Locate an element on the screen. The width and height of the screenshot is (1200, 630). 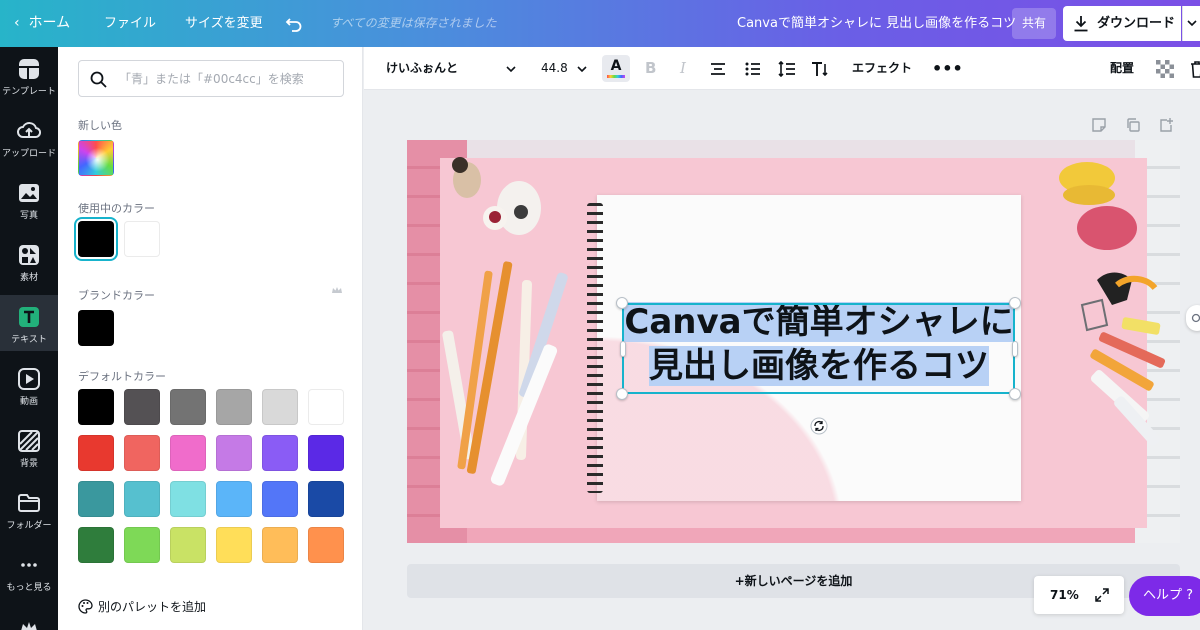
resize-handle-top-right is located at coordinates (1015, 303).